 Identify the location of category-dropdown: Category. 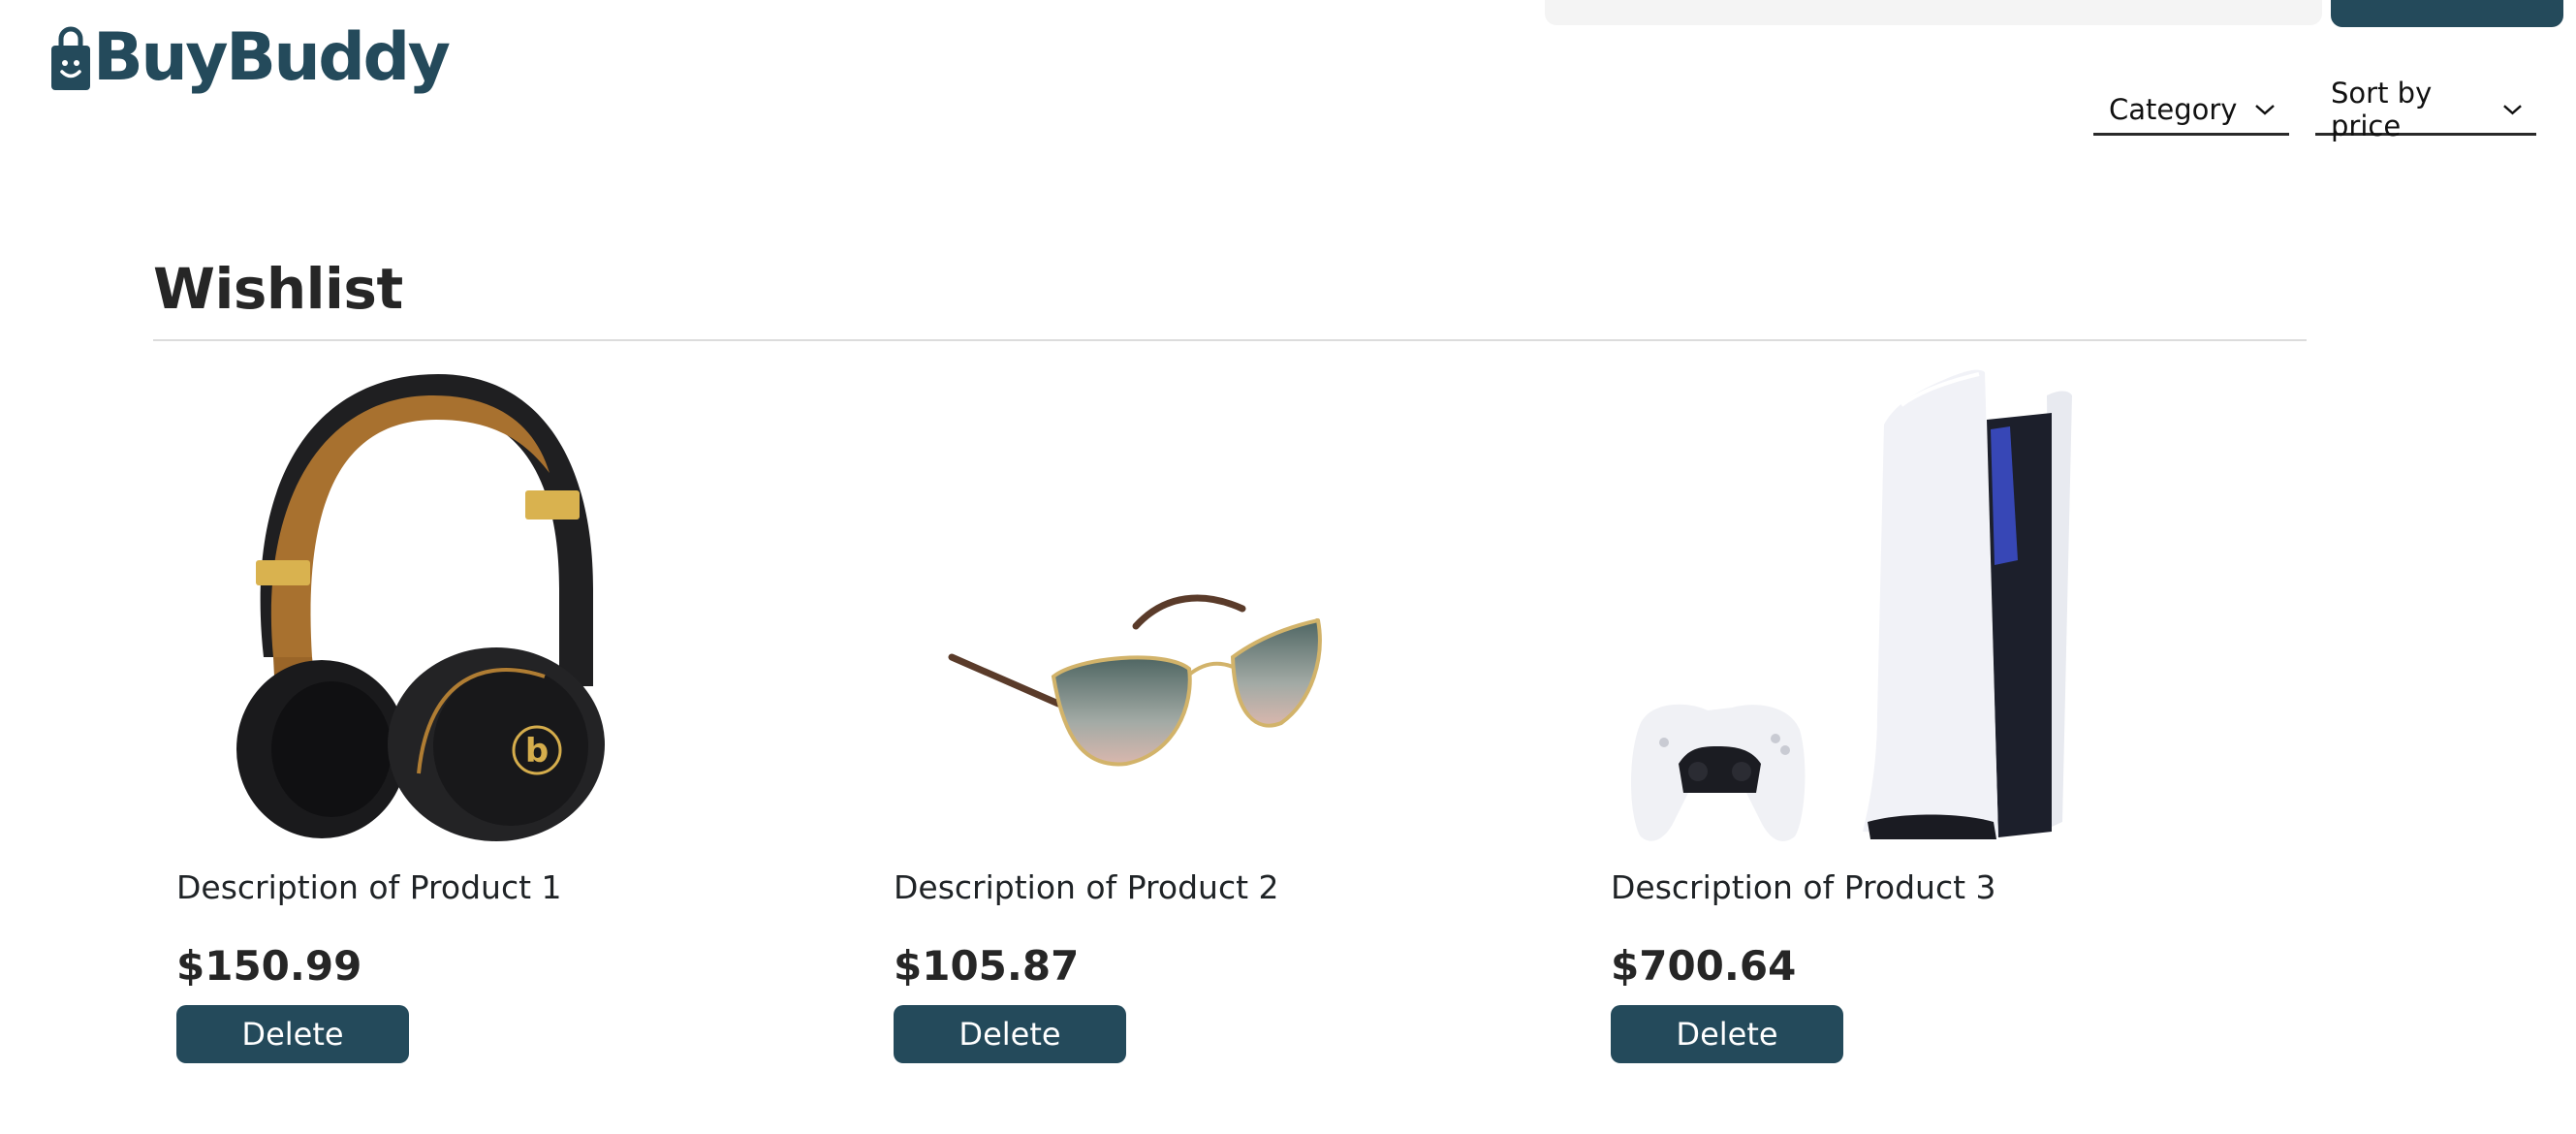
(2191, 111).